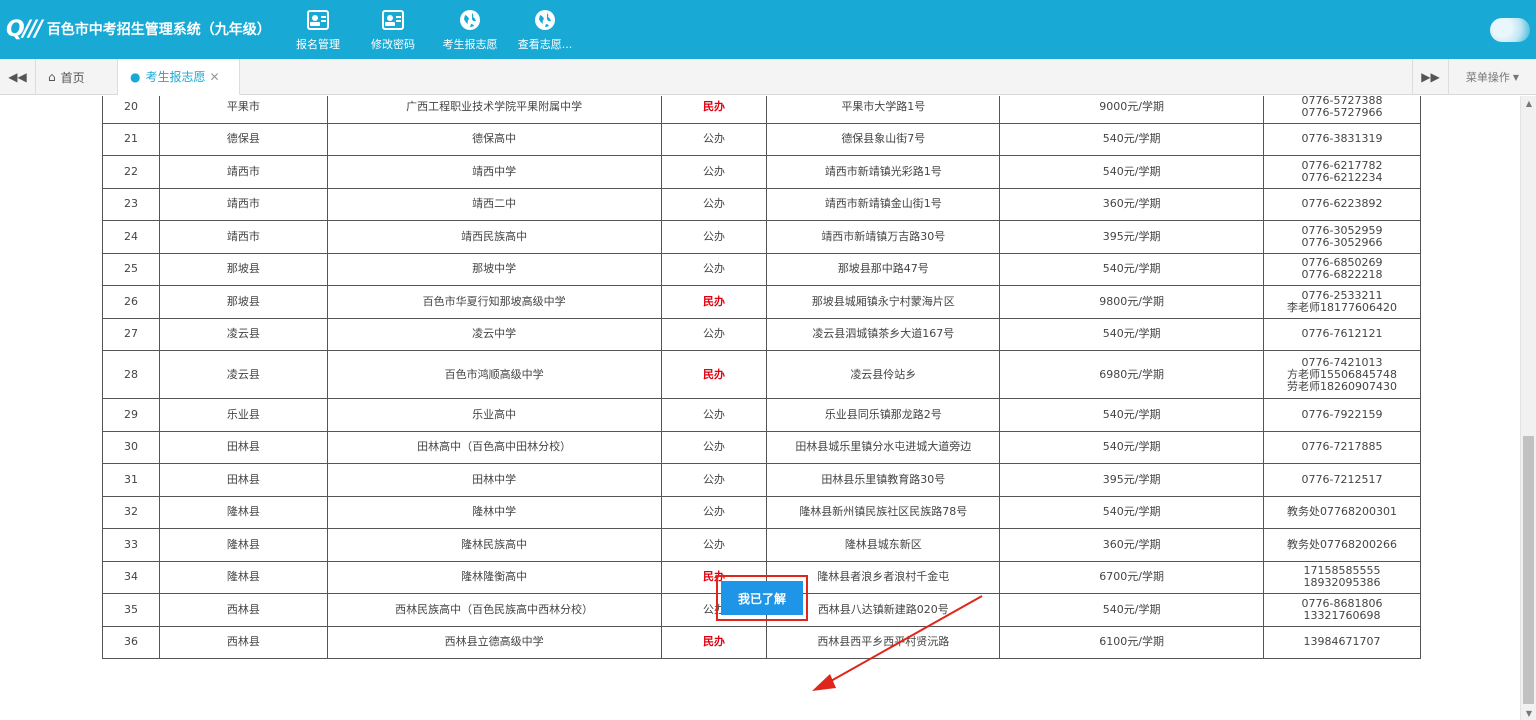 The height and width of the screenshot is (720, 1536). I want to click on id-card-icon, so click(318, 19).